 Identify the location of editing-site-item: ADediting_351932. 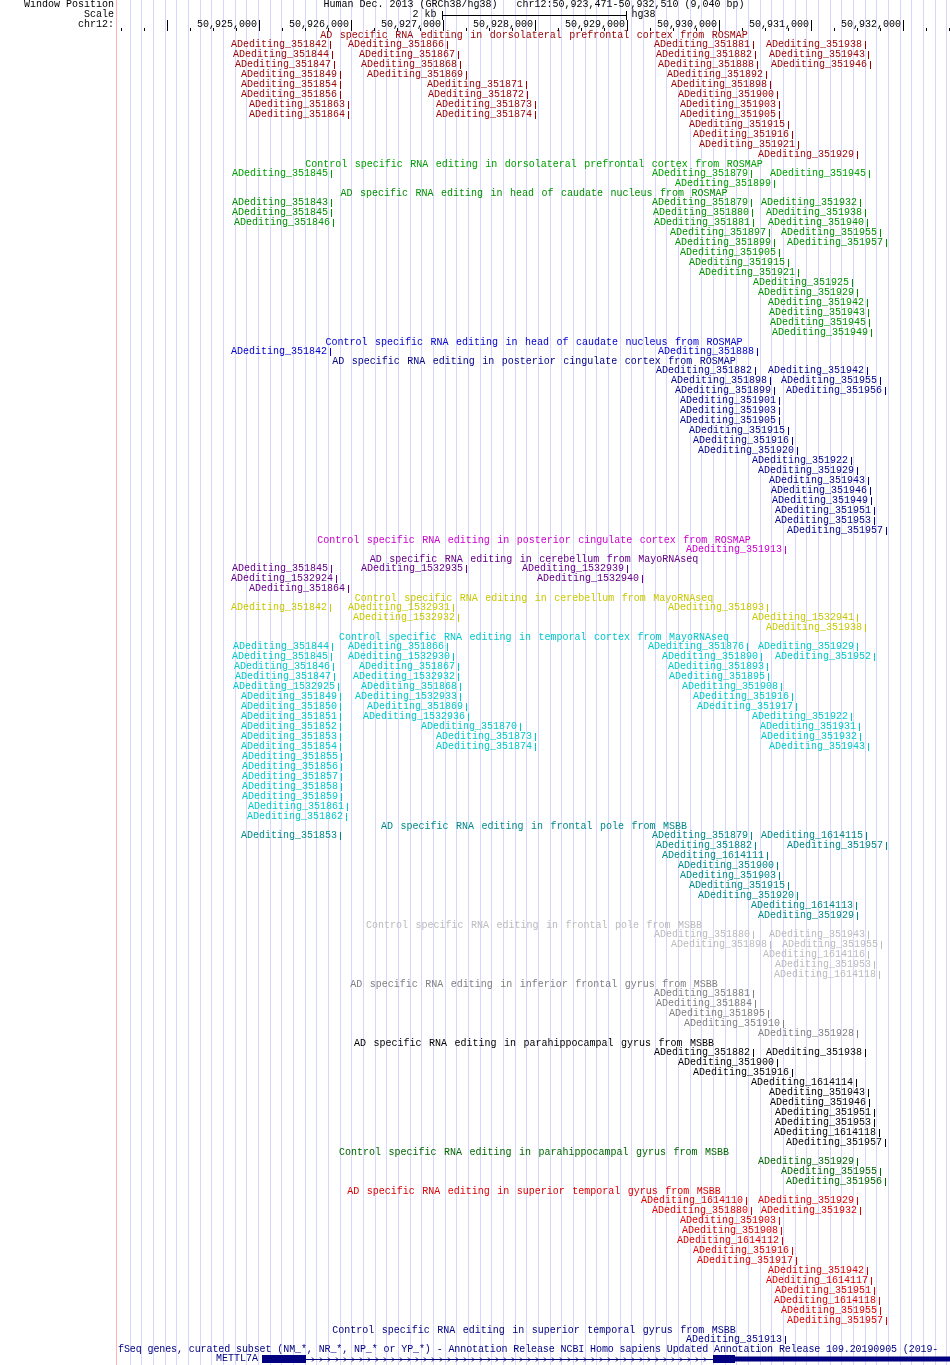
(811, 1211).